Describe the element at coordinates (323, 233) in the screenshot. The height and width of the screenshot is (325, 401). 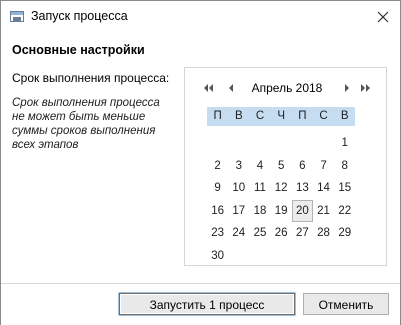
I see `calendar-day: 28` at that location.